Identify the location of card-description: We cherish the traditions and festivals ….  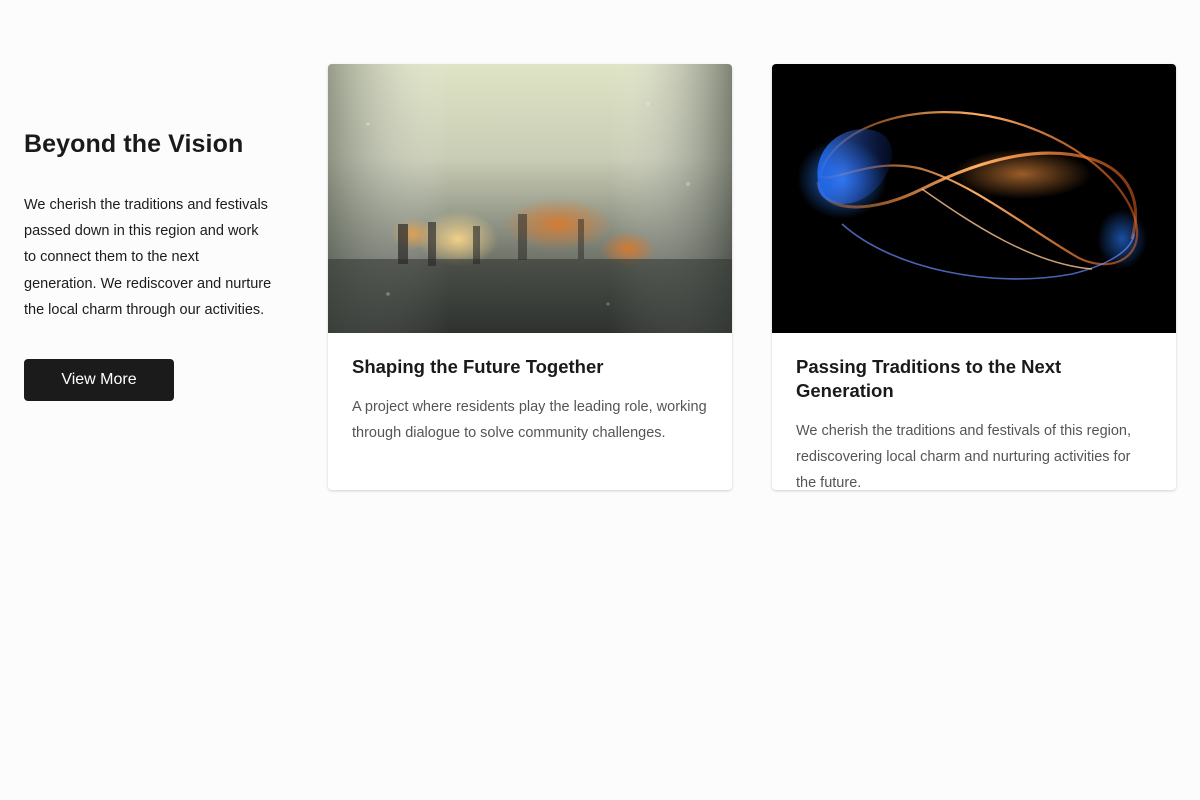
(964, 456).